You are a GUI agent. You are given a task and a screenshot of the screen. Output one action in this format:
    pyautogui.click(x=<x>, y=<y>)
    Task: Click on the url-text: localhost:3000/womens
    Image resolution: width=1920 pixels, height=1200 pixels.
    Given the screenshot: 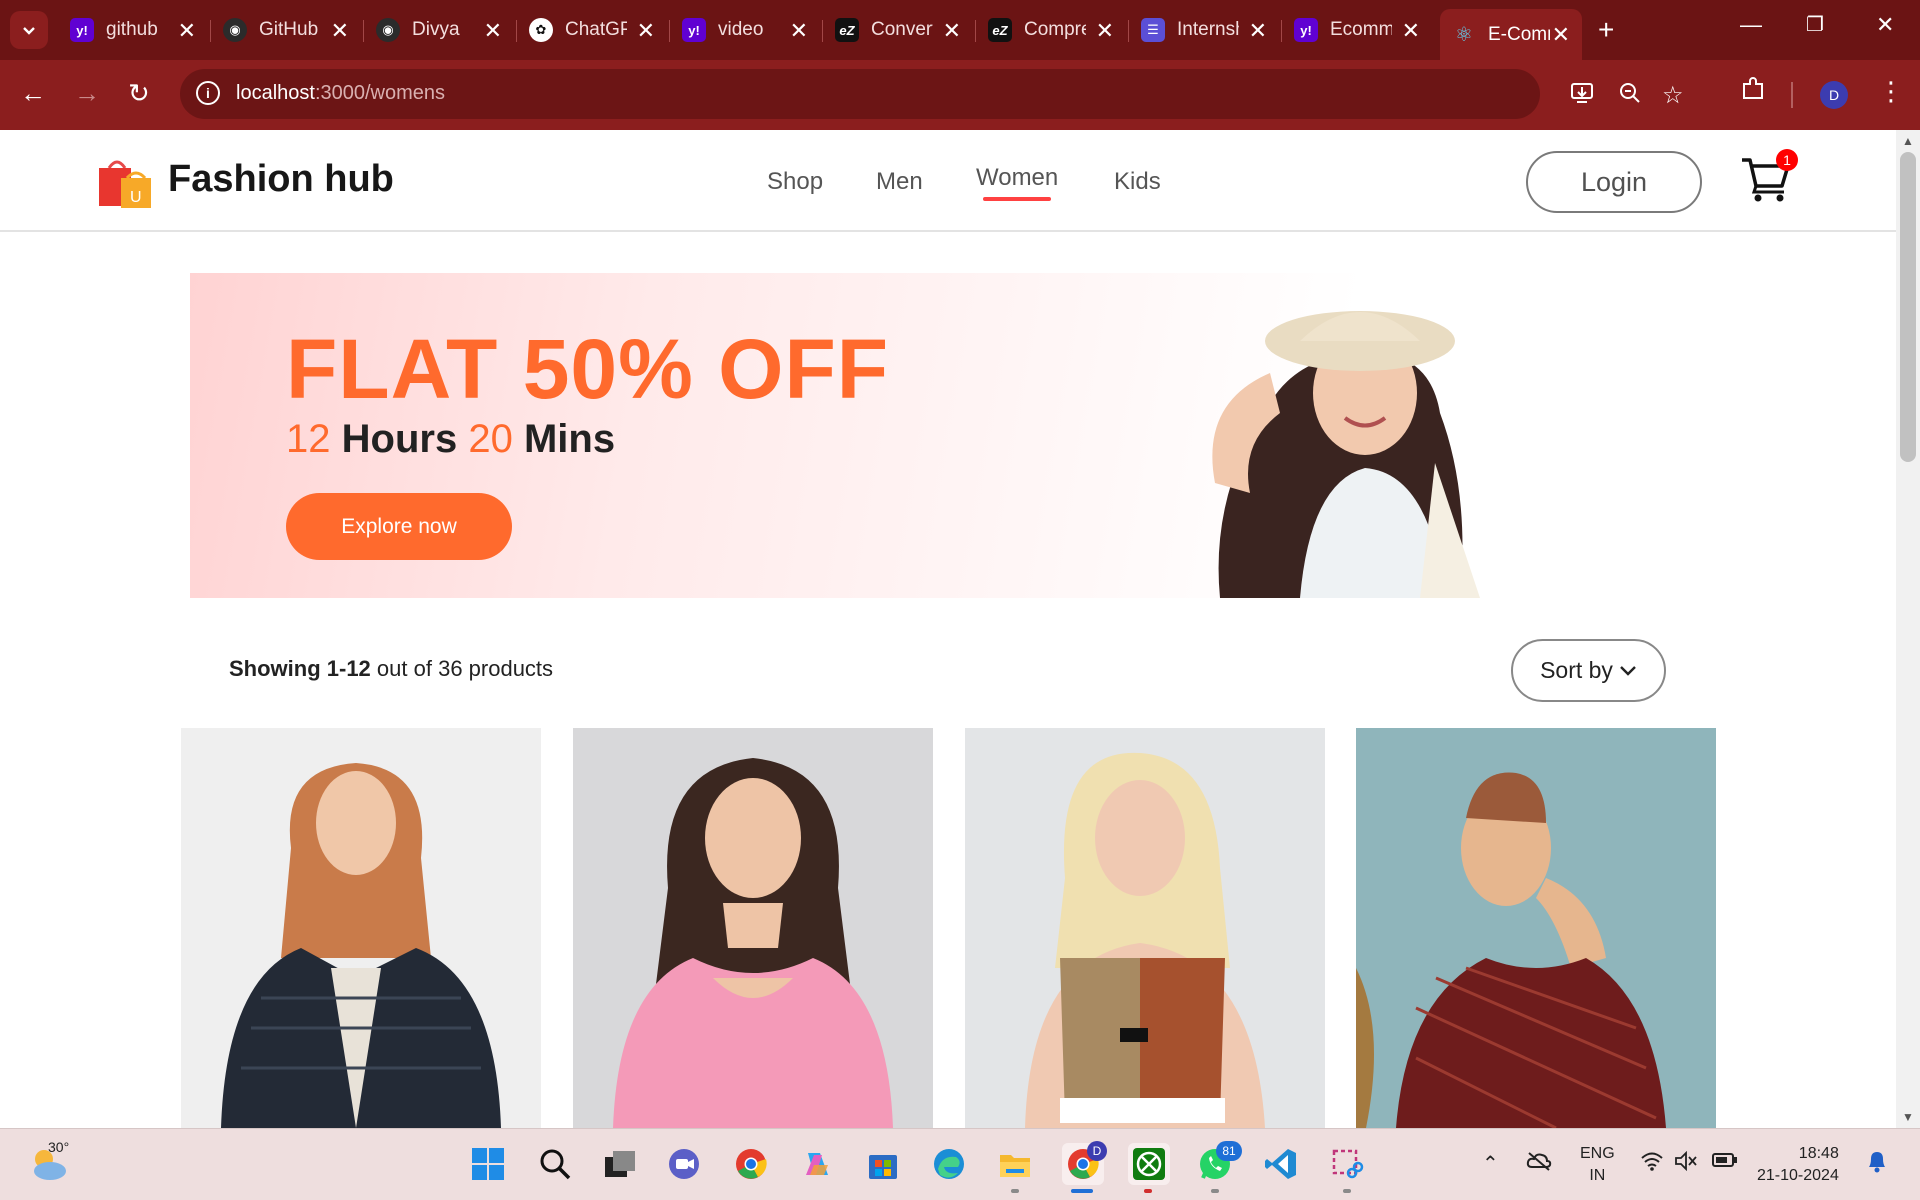 What is the action you would take?
    pyautogui.click(x=340, y=93)
    